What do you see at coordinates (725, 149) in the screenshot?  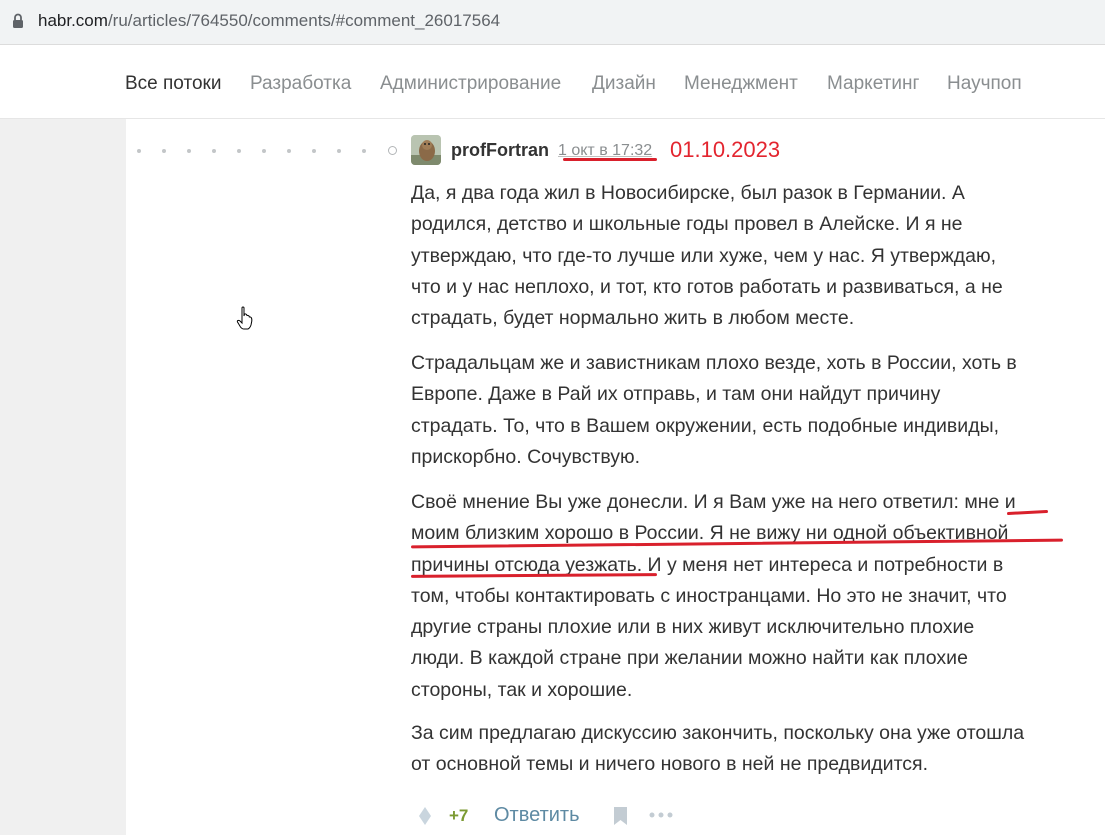 I see `annotation-date: 01.10.2023` at bounding box center [725, 149].